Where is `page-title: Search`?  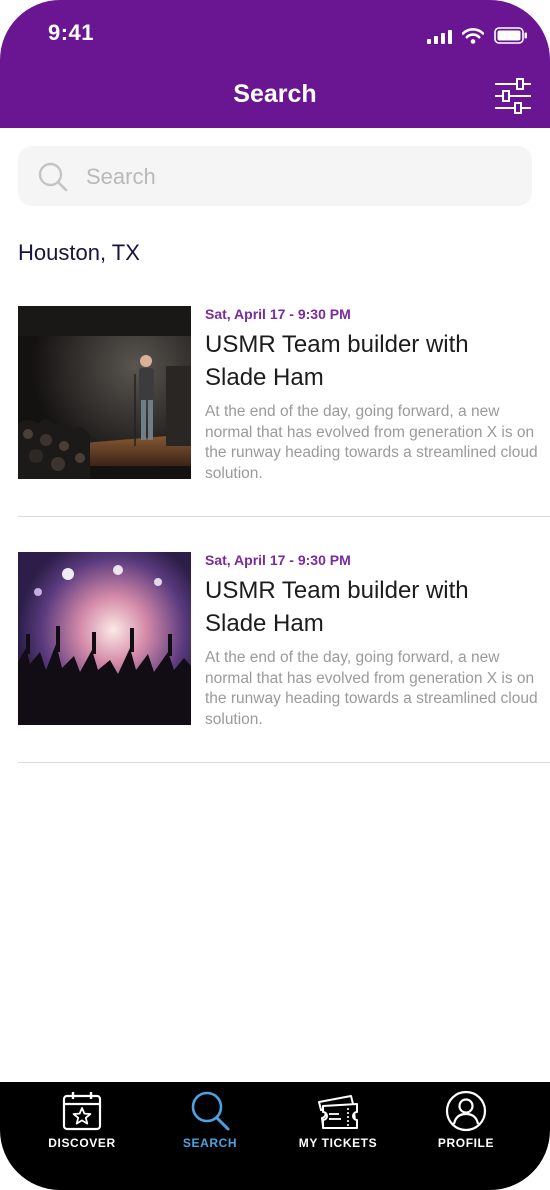 page-title: Search is located at coordinates (275, 94).